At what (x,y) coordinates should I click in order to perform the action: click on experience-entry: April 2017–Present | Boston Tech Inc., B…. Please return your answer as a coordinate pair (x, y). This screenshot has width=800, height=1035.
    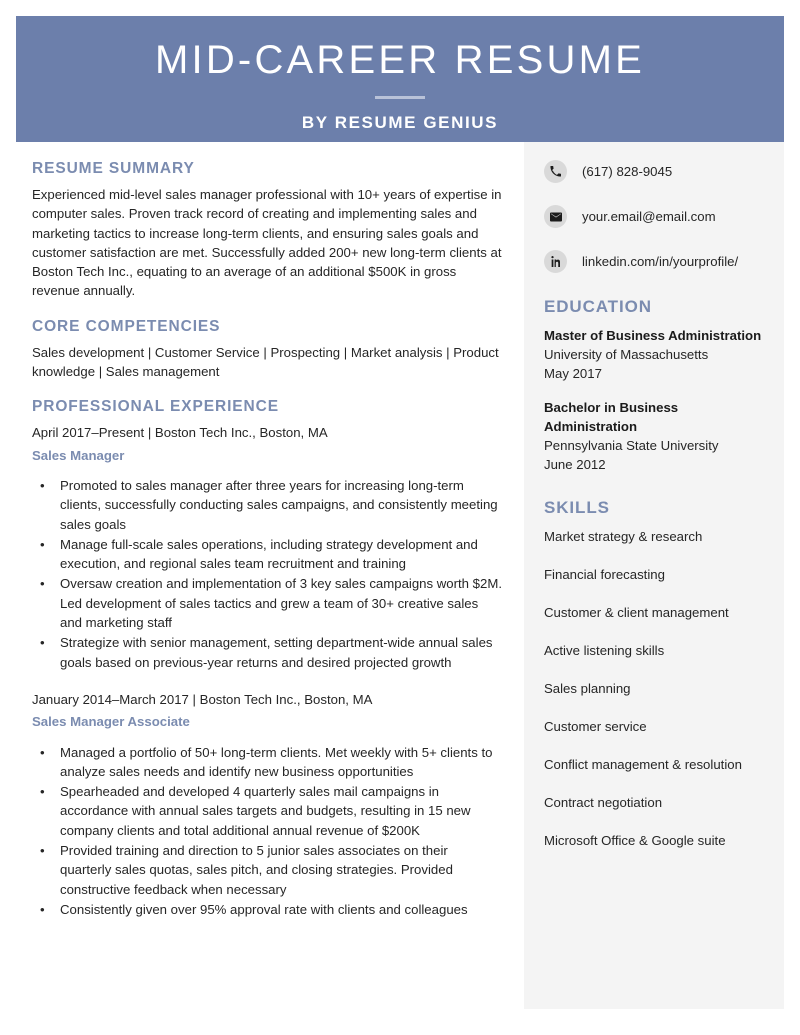
    Looking at the image, I should click on (267, 547).